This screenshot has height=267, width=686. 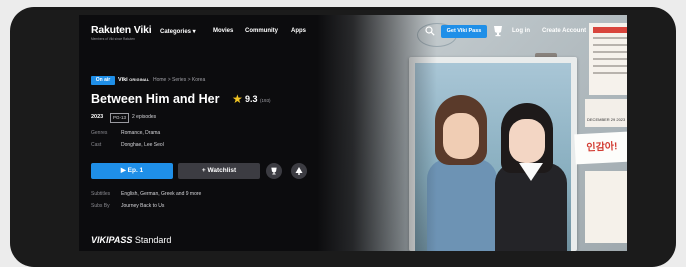 What do you see at coordinates (251, 99) in the screenshot?
I see `rating-value: 9.3` at bounding box center [251, 99].